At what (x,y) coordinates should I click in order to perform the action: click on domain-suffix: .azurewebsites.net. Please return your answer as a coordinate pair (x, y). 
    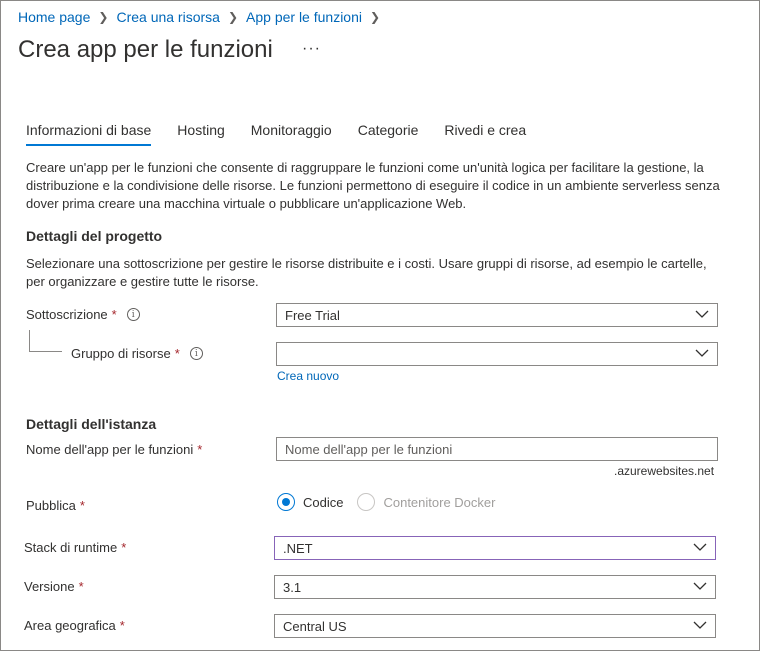
    Looking at the image, I should click on (664, 471).